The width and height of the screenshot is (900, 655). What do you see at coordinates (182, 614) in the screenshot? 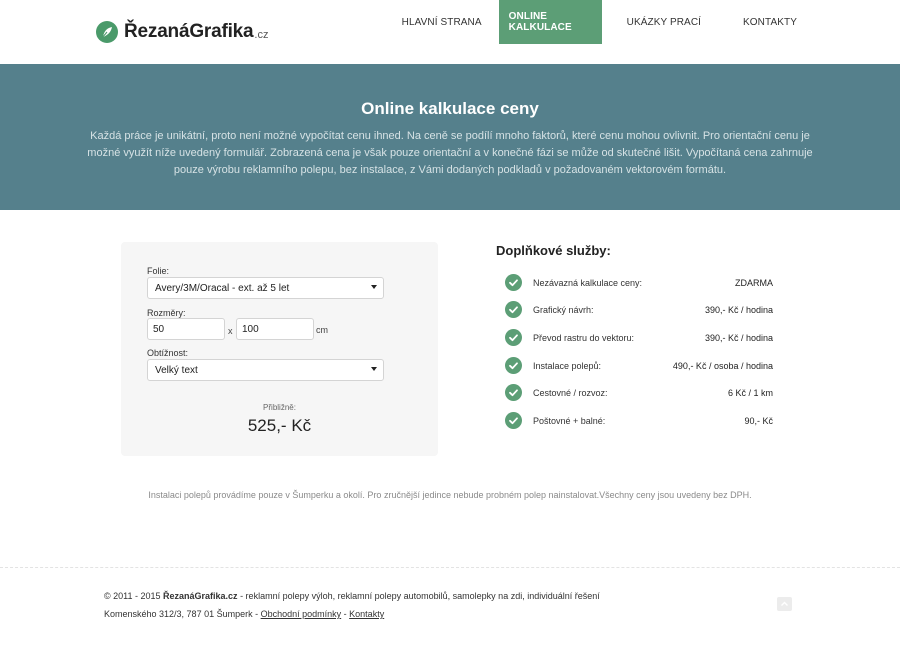
I see `address-text: Komenského 312/3, 787 01 Šumperk -` at bounding box center [182, 614].